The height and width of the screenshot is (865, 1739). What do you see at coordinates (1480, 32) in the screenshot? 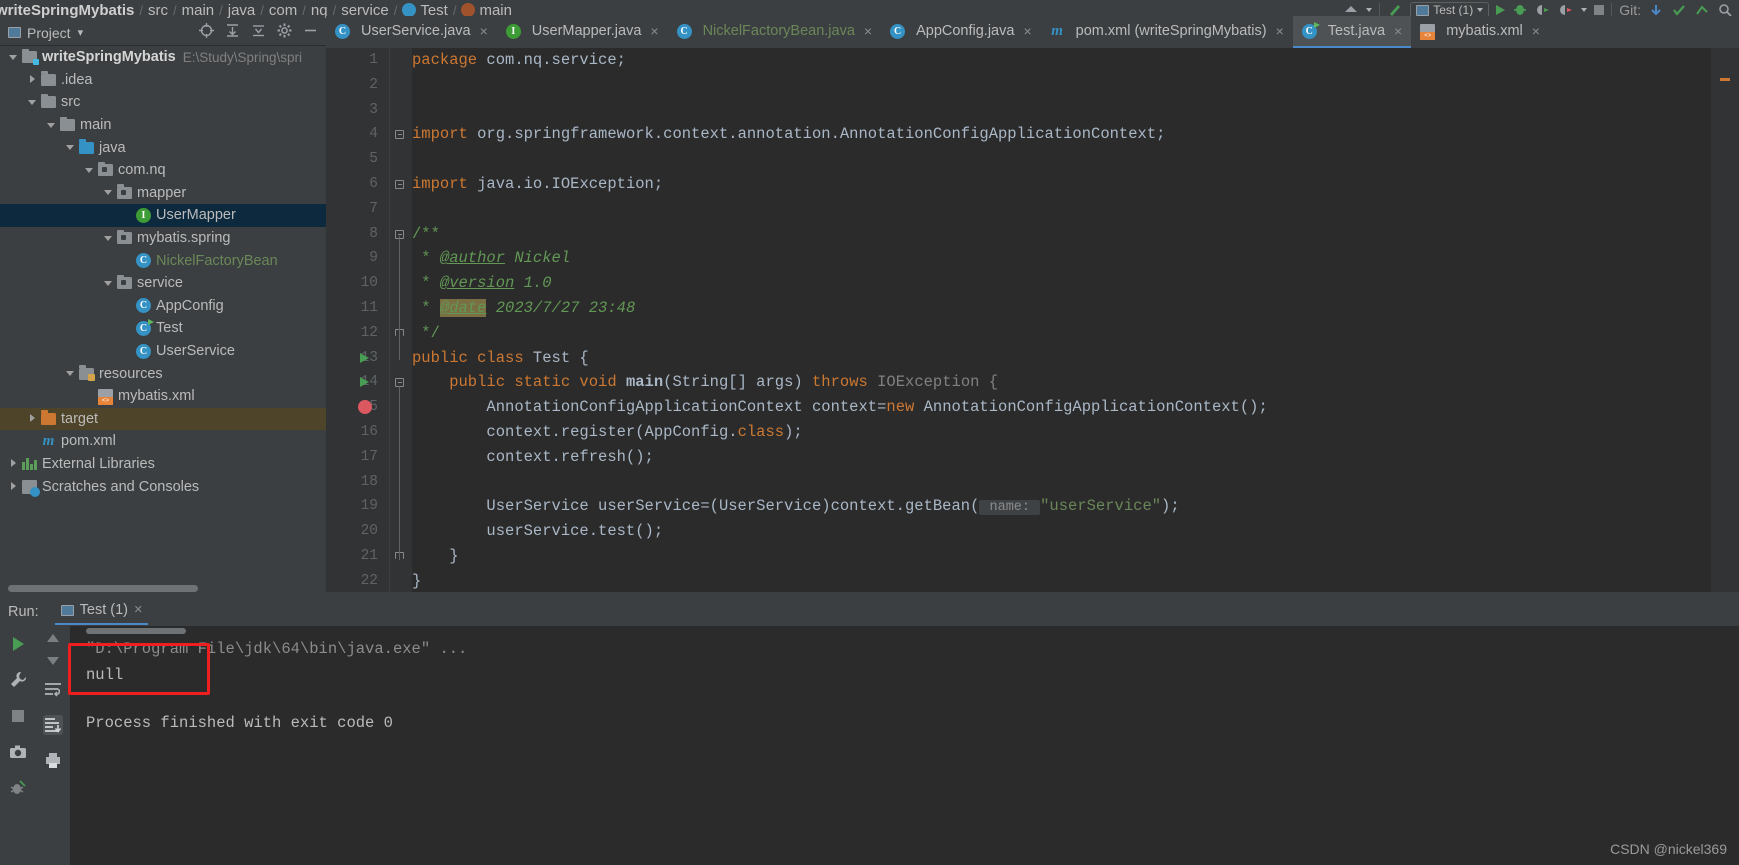
I see `editor-tab-mybatis-xml: mybatis.xml ×` at bounding box center [1480, 32].